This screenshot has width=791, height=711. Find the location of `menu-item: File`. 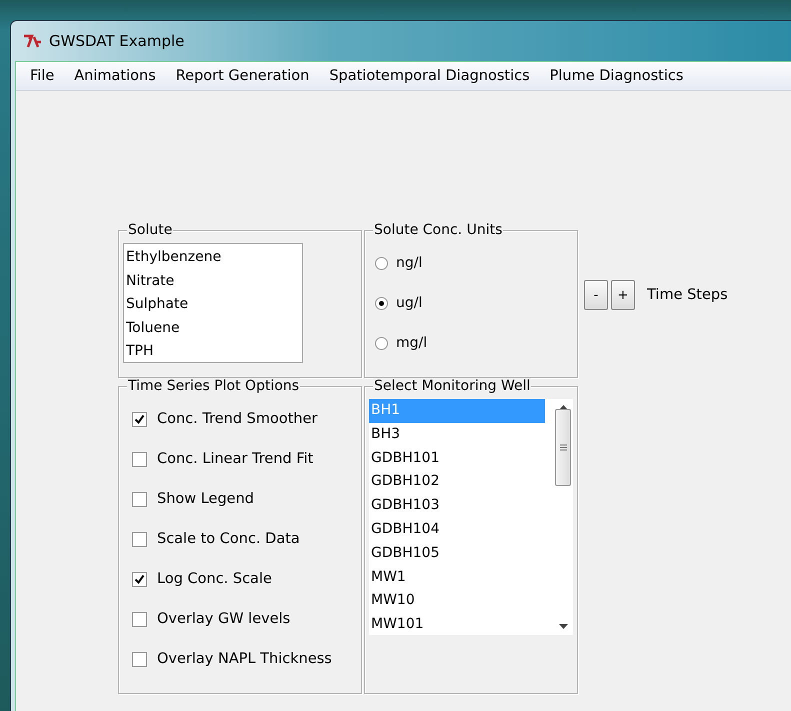

menu-item: File is located at coordinates (42, 76).